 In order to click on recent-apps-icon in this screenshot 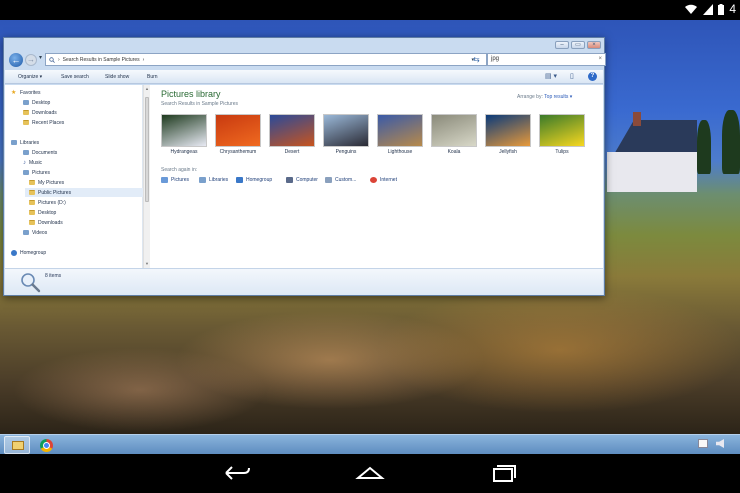, I will do `click(503, 473)`.